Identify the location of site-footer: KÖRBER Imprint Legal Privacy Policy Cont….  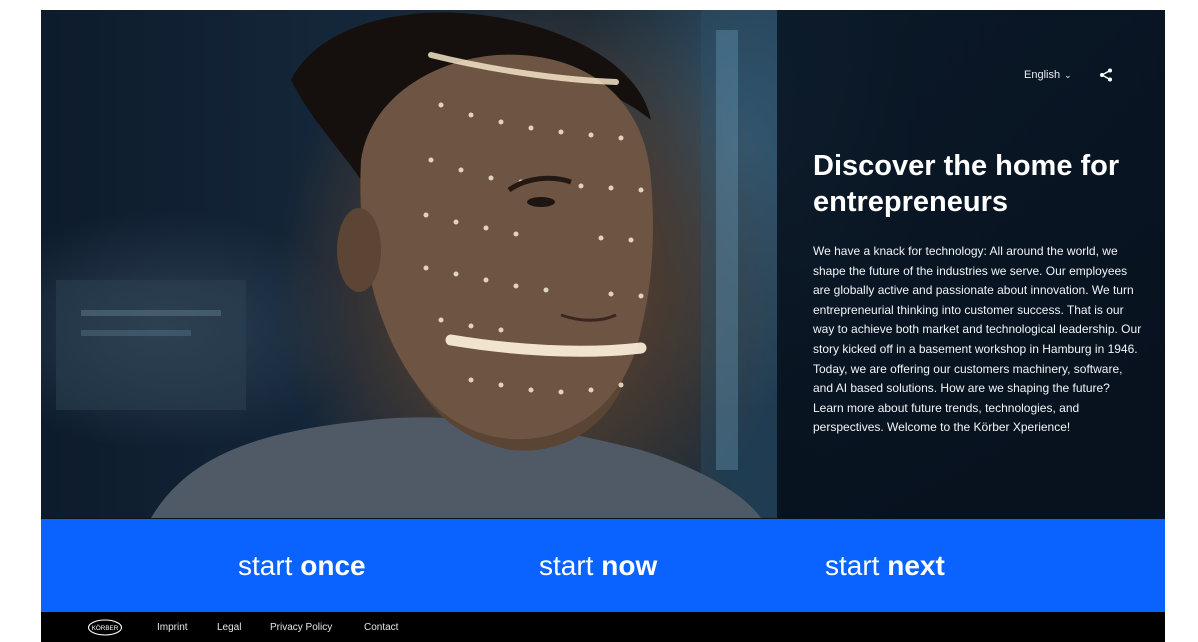
(603, 627).